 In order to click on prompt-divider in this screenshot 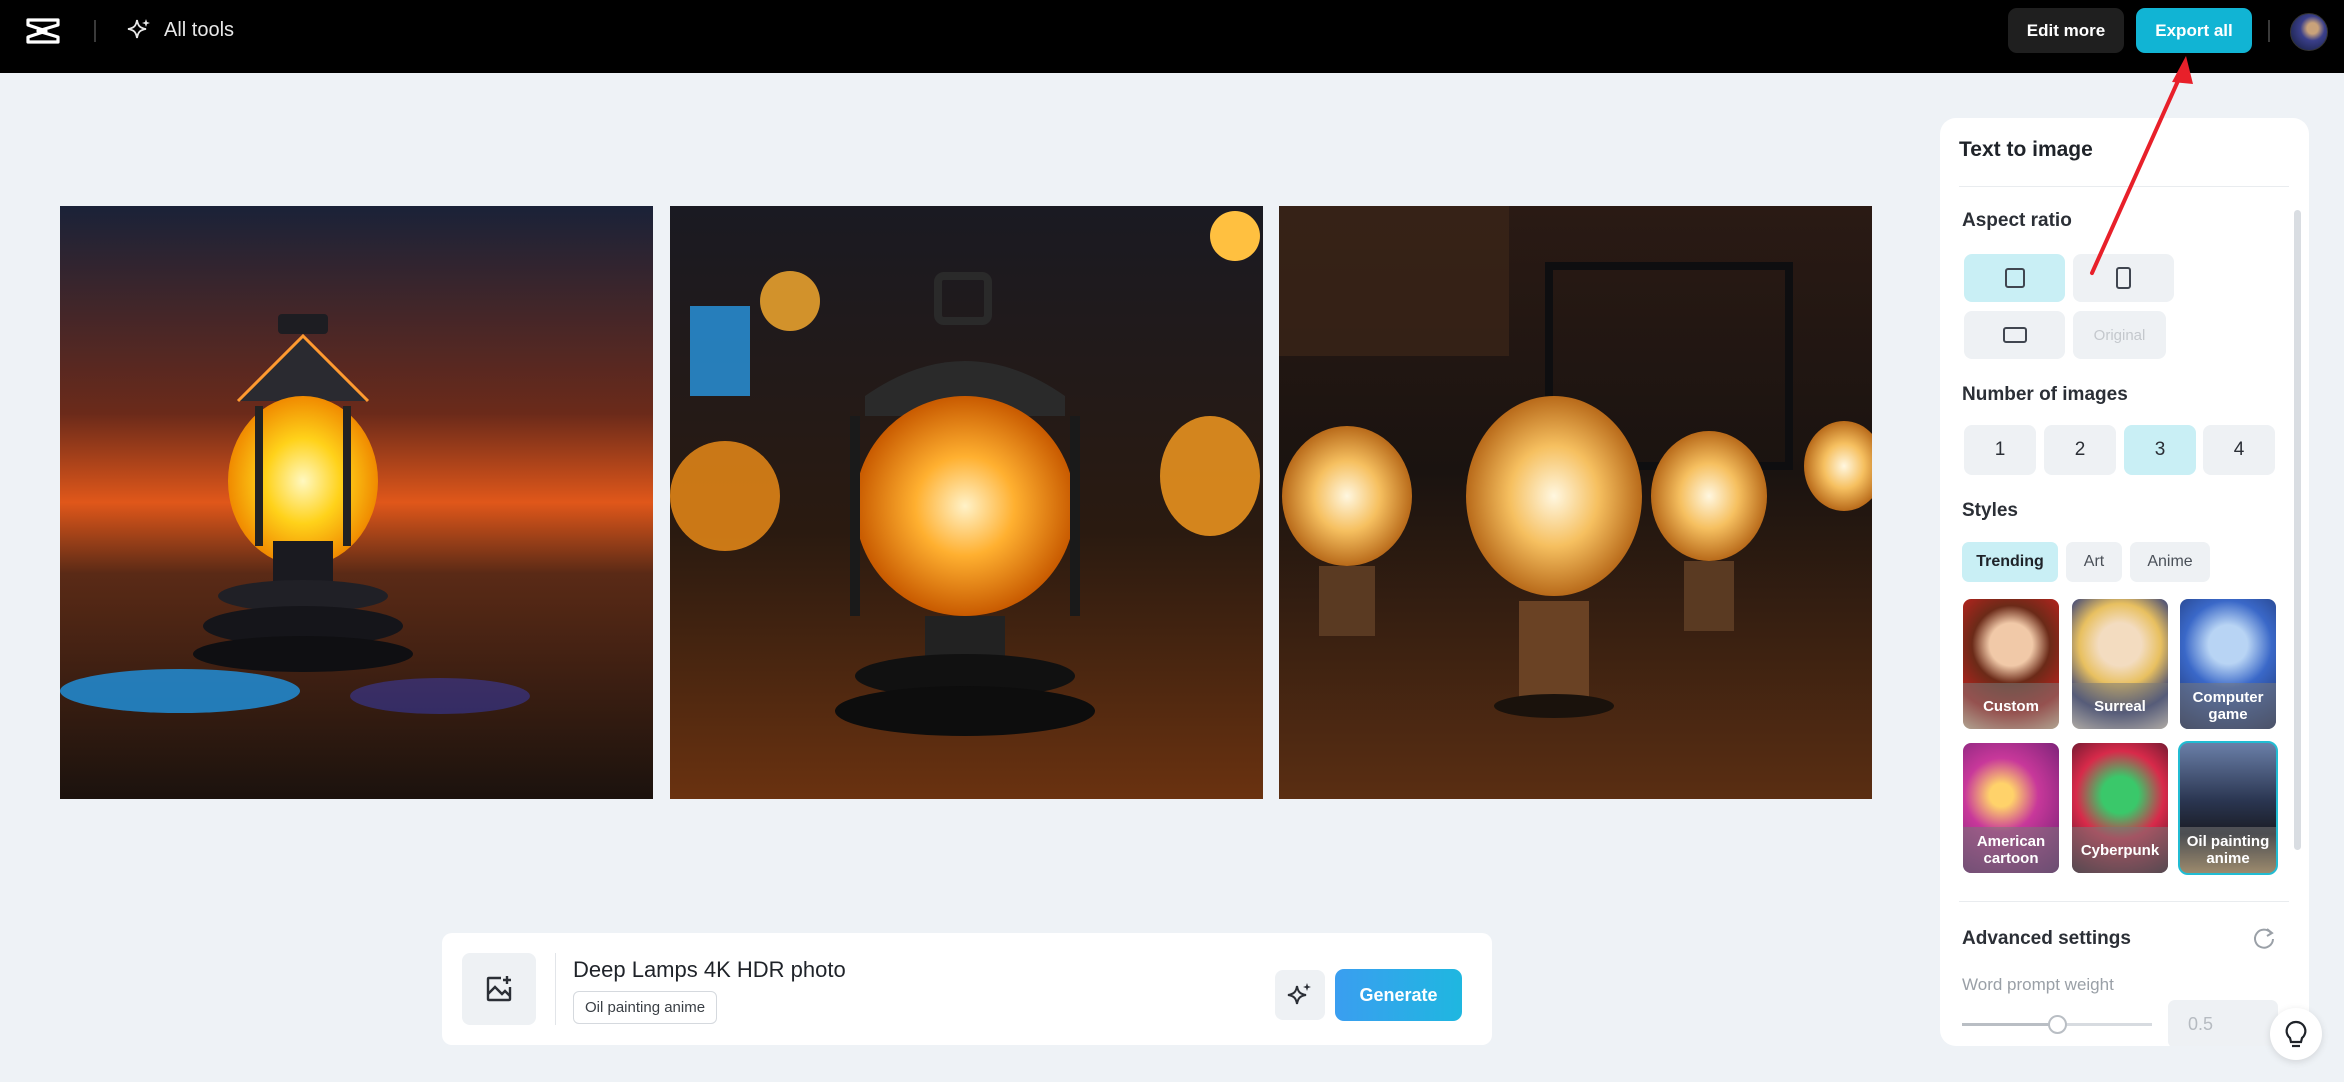, I will do `click(555, 989)`.